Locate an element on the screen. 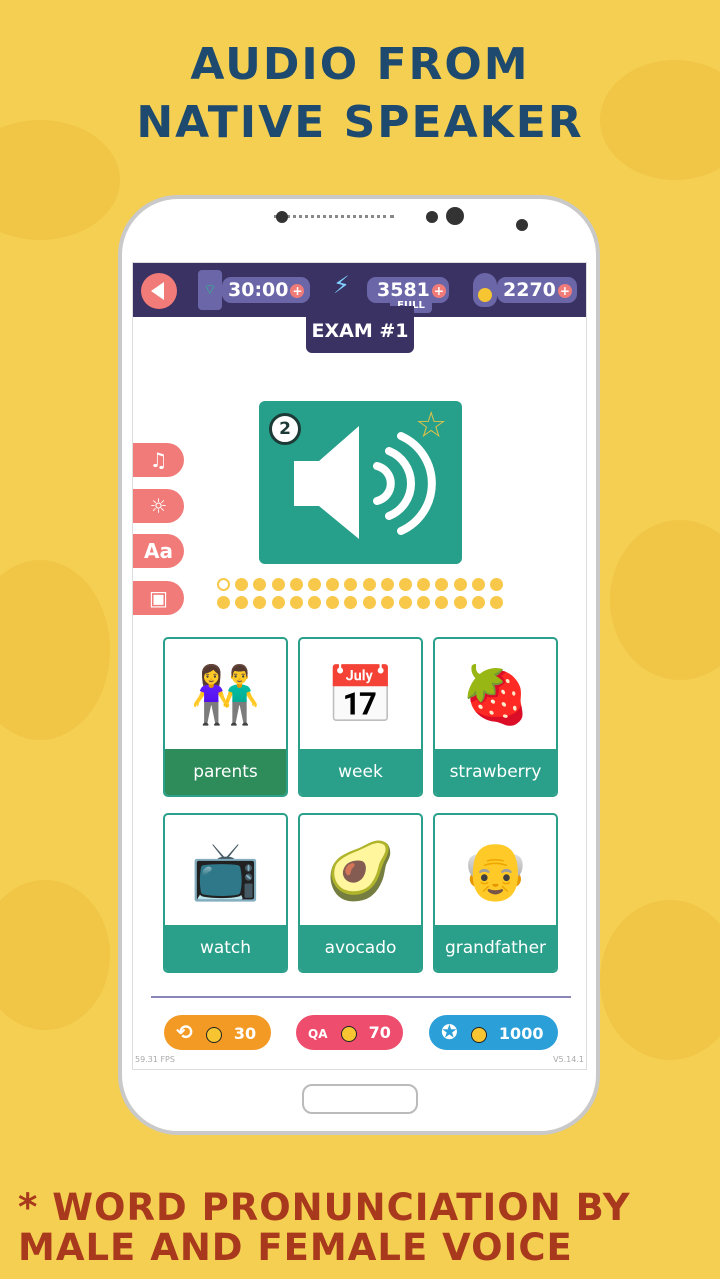 This screenshot has width=720, height=1279. speaker-grille is located at coordinates (334, 218).